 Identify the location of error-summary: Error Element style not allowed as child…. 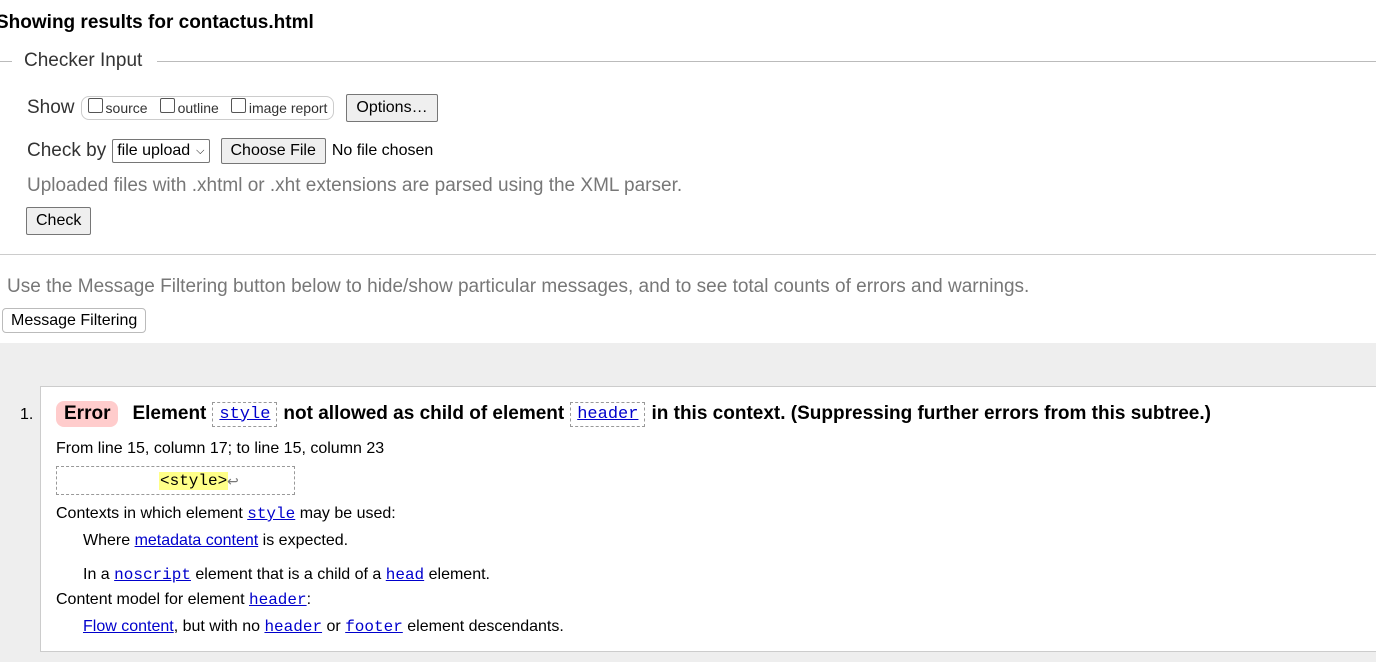
(633, 414).